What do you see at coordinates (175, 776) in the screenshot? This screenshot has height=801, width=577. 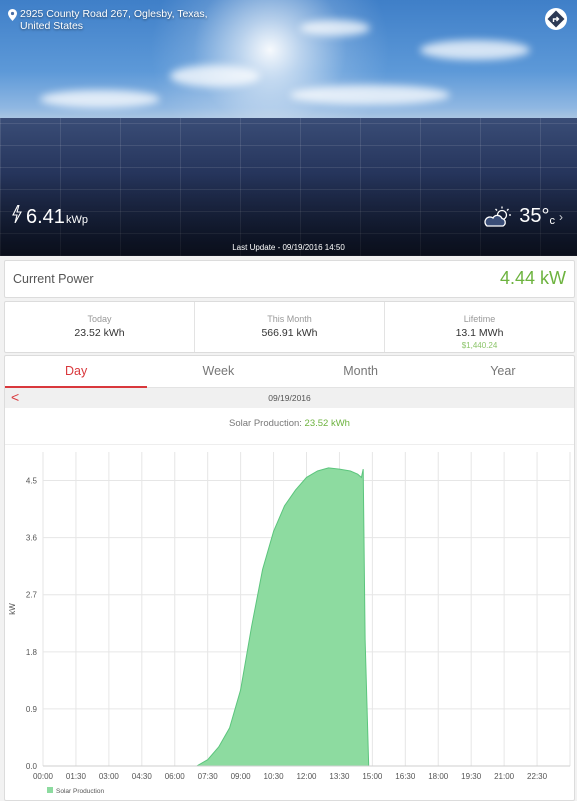 I see `x-tick-label: 06:00` at bounding box center [175, 776].